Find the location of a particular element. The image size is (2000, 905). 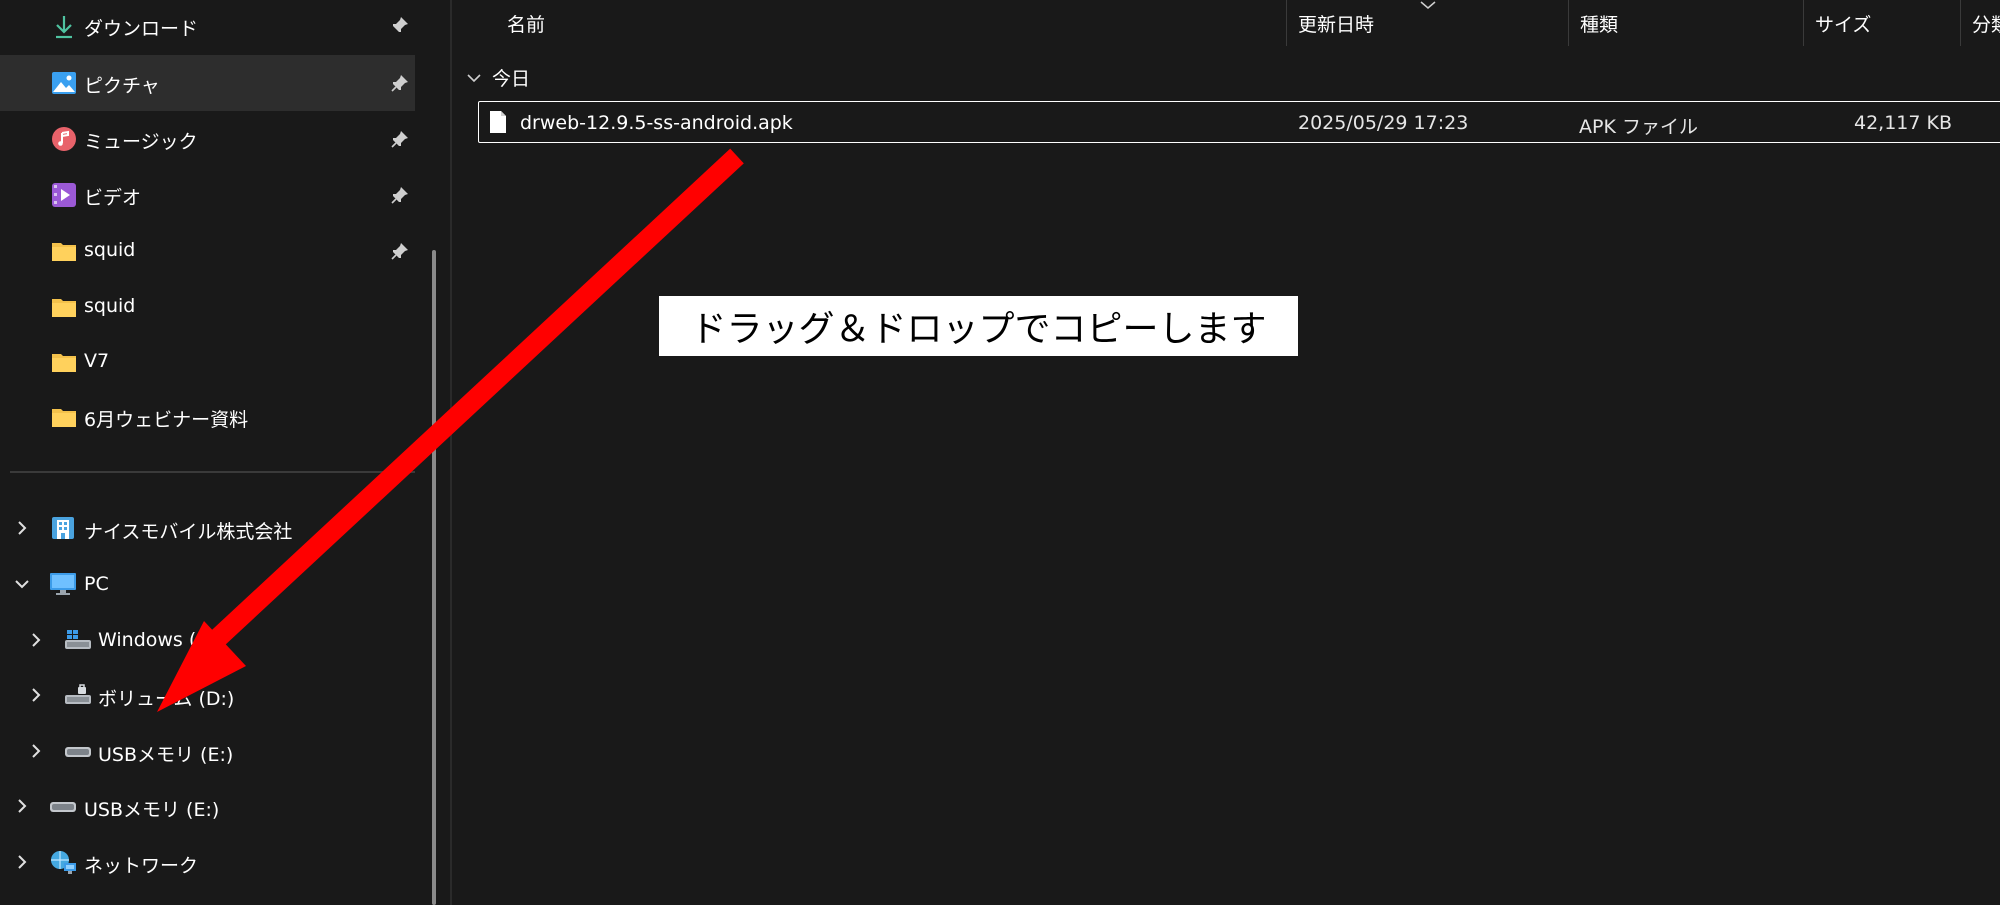

sidebar-scrollbar is located at coordinates (434, 577).